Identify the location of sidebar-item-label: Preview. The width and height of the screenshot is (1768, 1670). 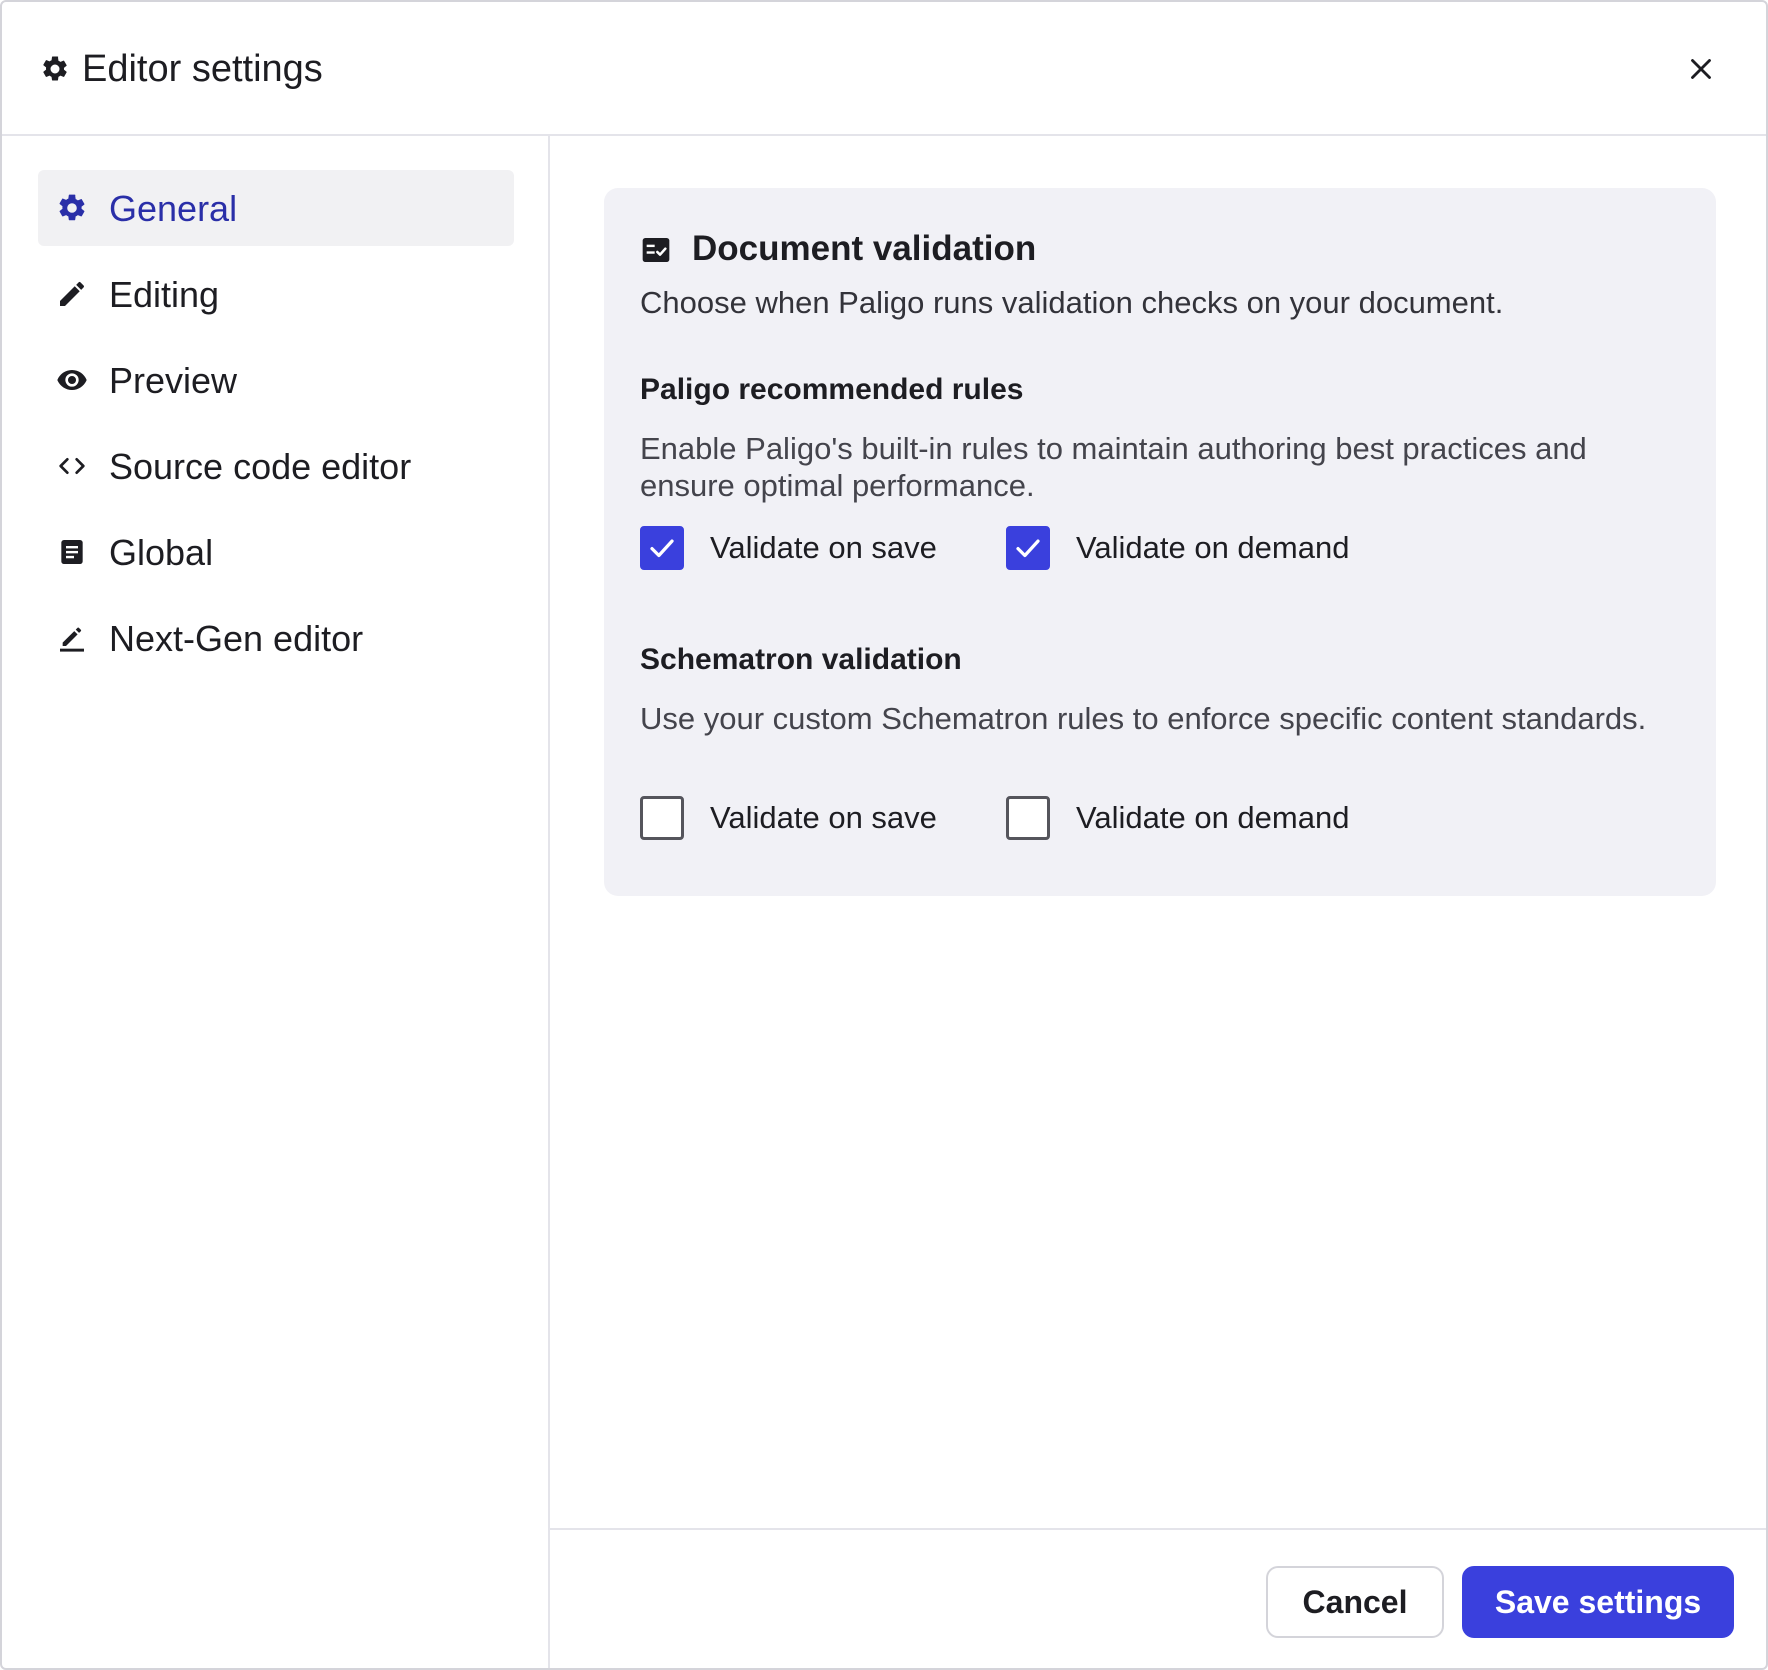
(173, 380).